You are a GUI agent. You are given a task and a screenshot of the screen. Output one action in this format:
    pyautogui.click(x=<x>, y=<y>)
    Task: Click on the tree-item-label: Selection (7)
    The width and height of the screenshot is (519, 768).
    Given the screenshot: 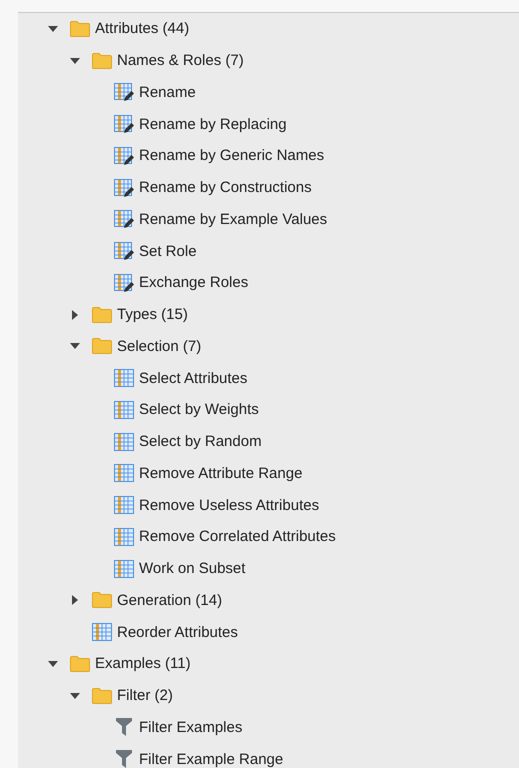 What is the action you would take?
    pyautogui.click(x=159, y=346)
    